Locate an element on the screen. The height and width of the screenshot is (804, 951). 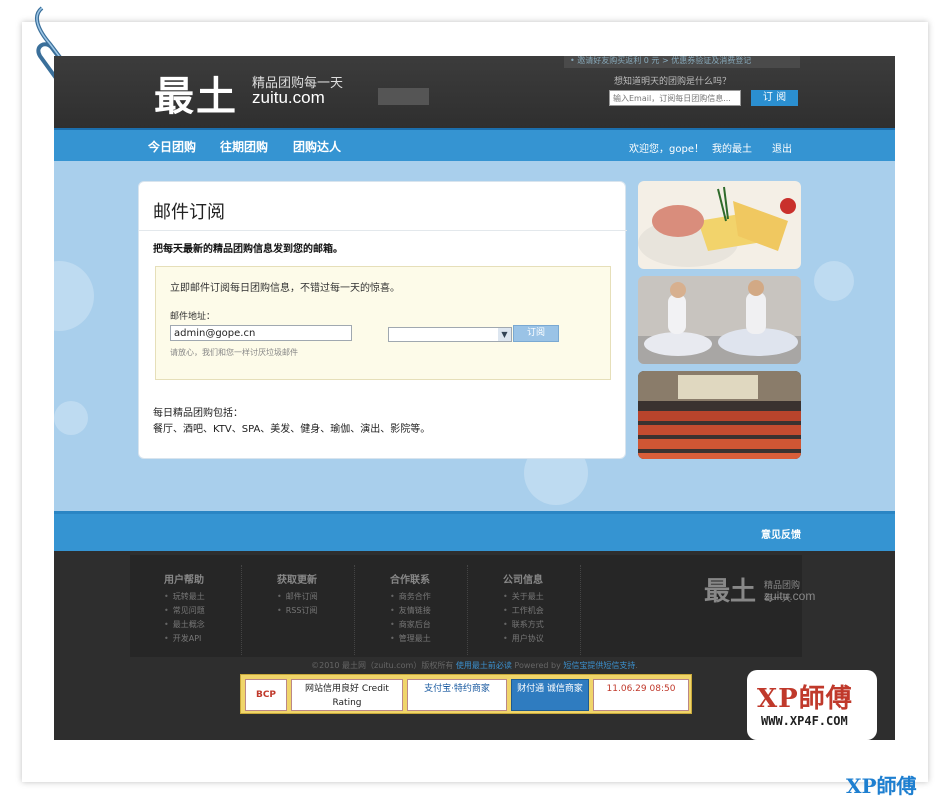
feedback-link: 意见反馈 is located at coordinates (781, 533).